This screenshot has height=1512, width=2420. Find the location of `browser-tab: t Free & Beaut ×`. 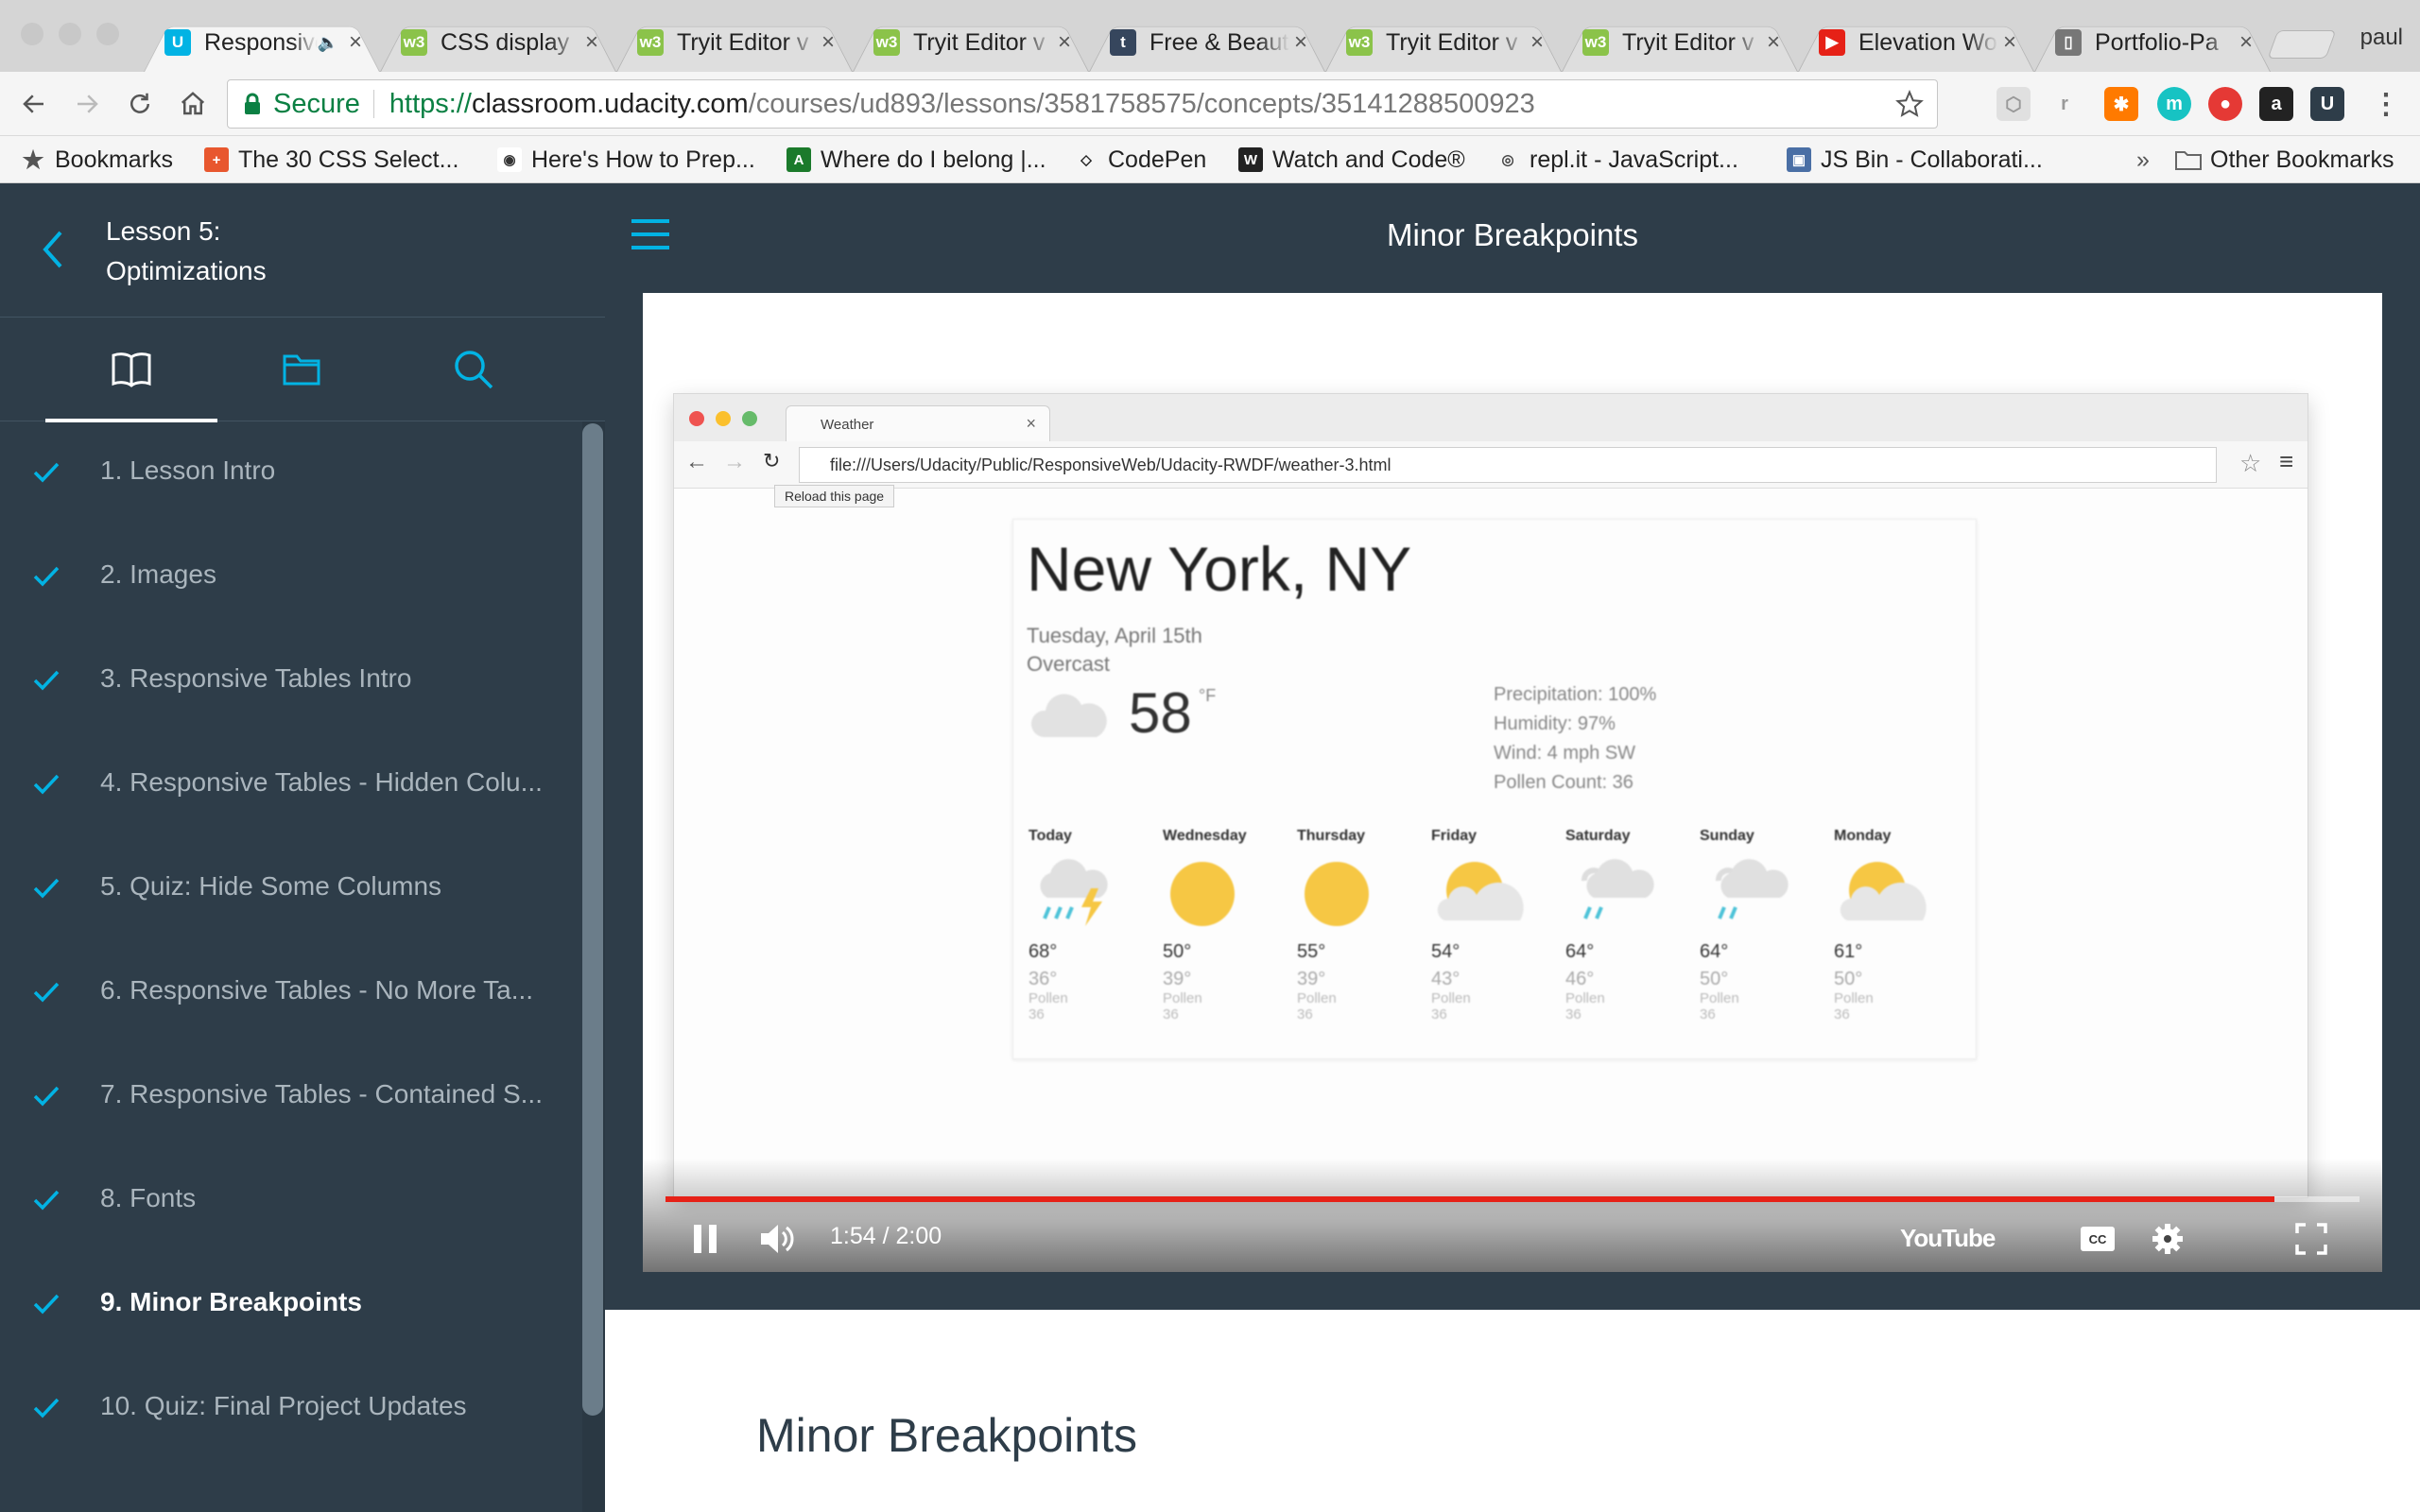

browser-tab: t Free & Beaut × is located at coordinates (1207, 42).